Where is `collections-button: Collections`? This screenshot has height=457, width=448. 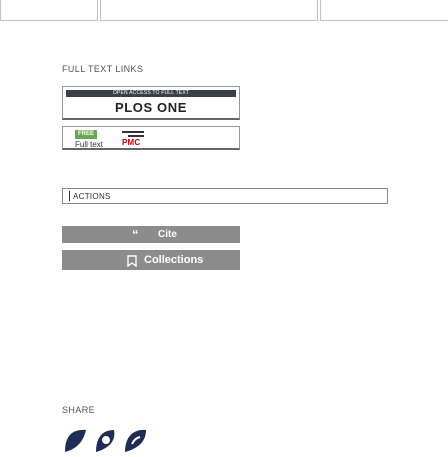 collections-button: Collections is located at coordinates (151, 260).